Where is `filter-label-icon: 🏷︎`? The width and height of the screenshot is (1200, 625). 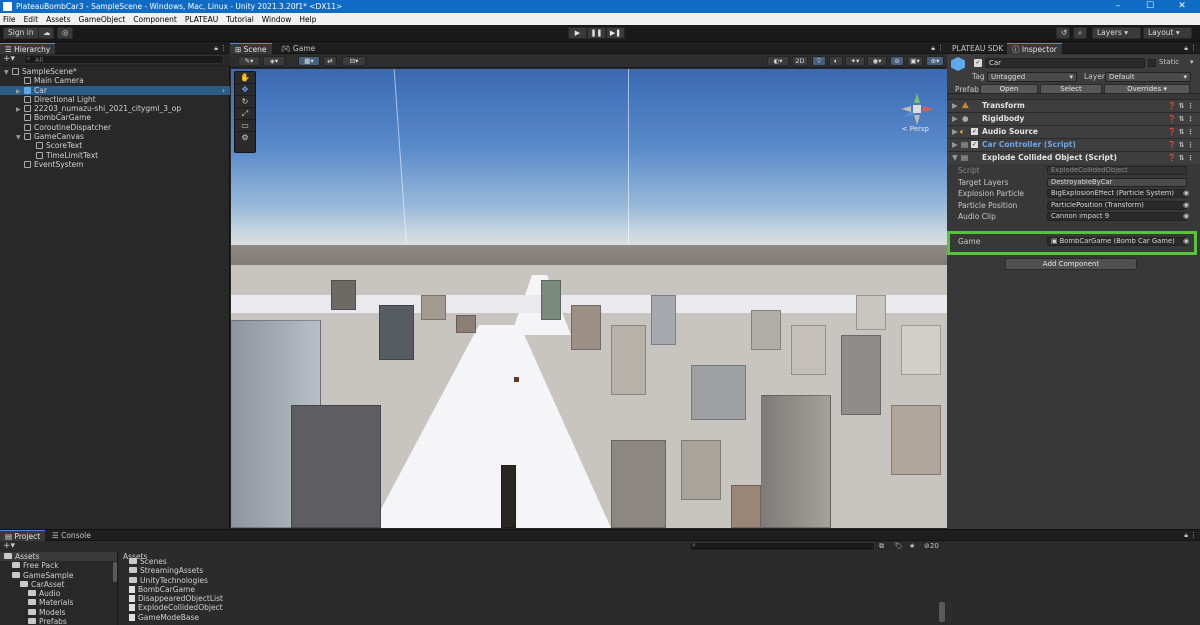 filter-label-icon: 🏷︎ is located at coordinates (898, 546).